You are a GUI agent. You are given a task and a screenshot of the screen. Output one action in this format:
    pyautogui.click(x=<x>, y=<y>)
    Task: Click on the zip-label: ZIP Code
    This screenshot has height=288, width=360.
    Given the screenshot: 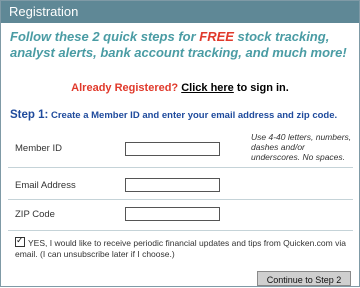 What is the action you would take?
    pyautogui.click(x=35, y=214)
    